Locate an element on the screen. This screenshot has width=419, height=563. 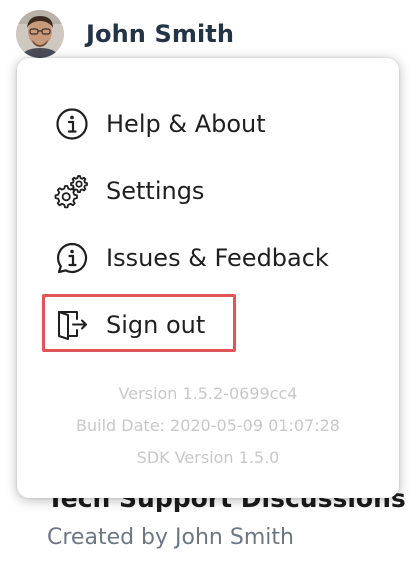
avatar-photo-icon is located at coordinates (40, 34).